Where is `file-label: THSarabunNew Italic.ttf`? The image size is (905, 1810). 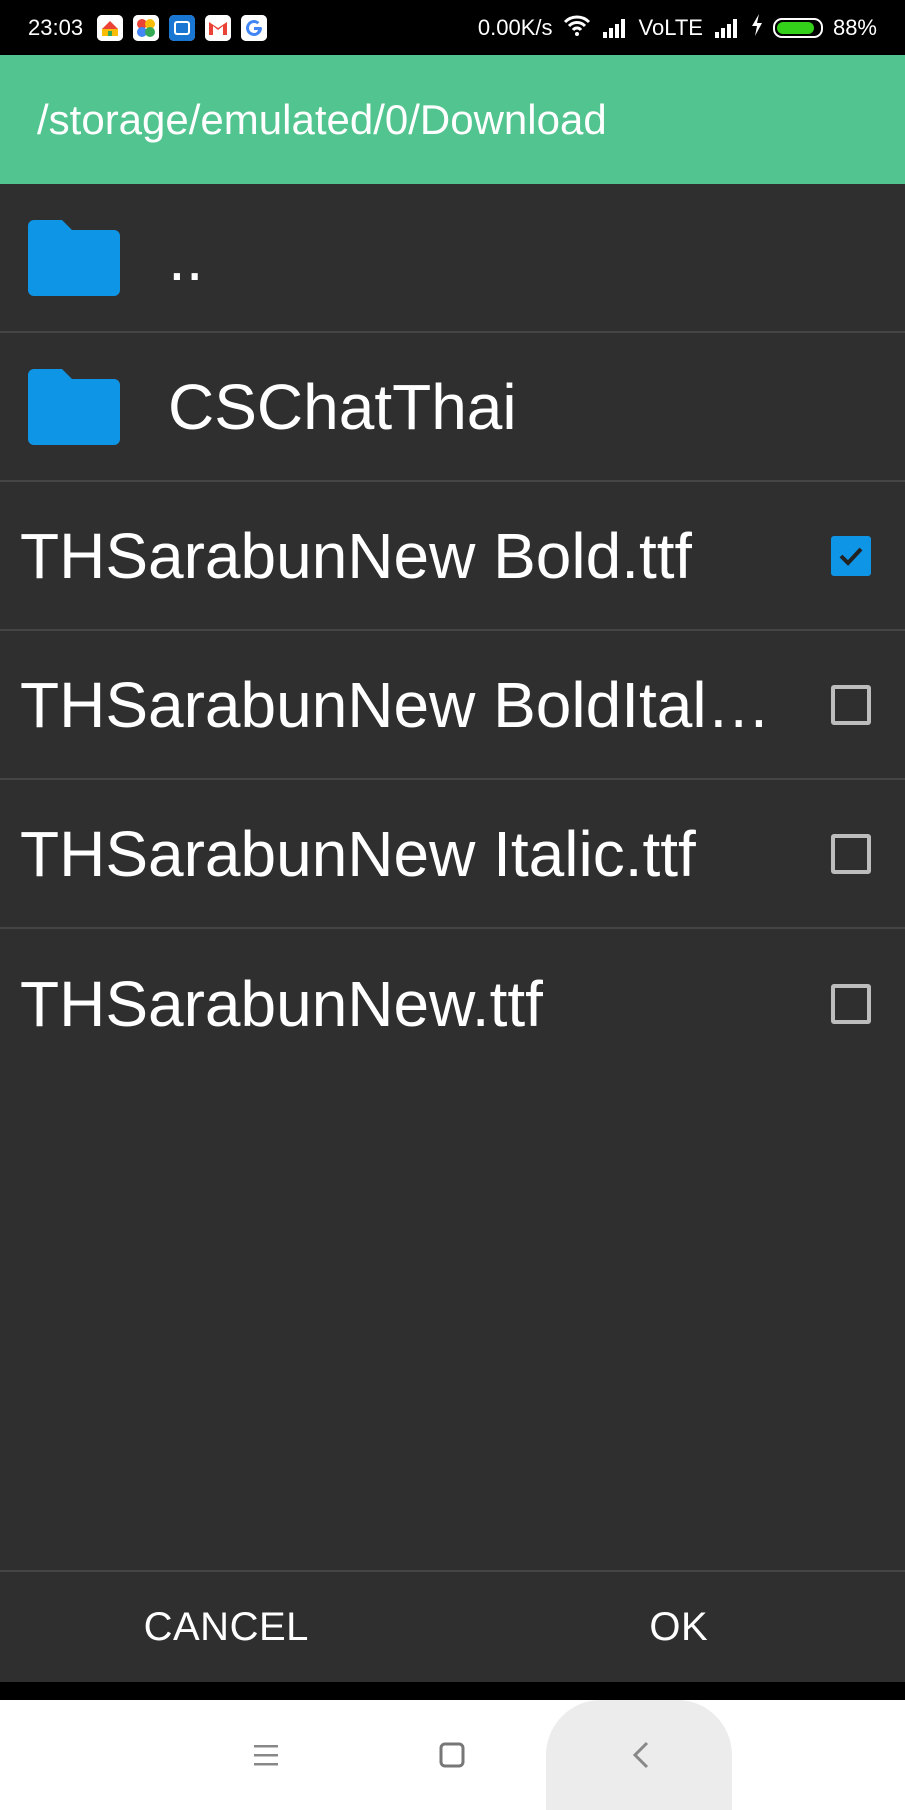
file-label: THSarabunNew Italic.ttf is located at coordinates (358, 853).